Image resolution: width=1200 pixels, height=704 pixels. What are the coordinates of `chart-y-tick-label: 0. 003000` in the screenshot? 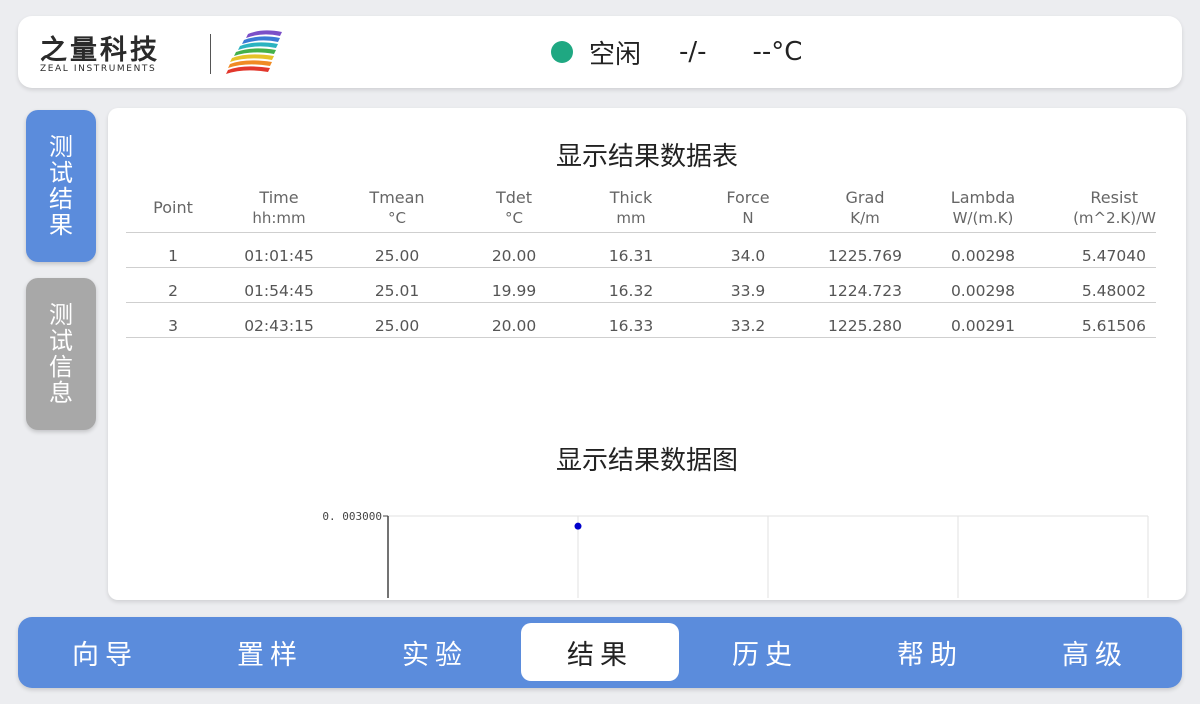 It's located at (352, 516).